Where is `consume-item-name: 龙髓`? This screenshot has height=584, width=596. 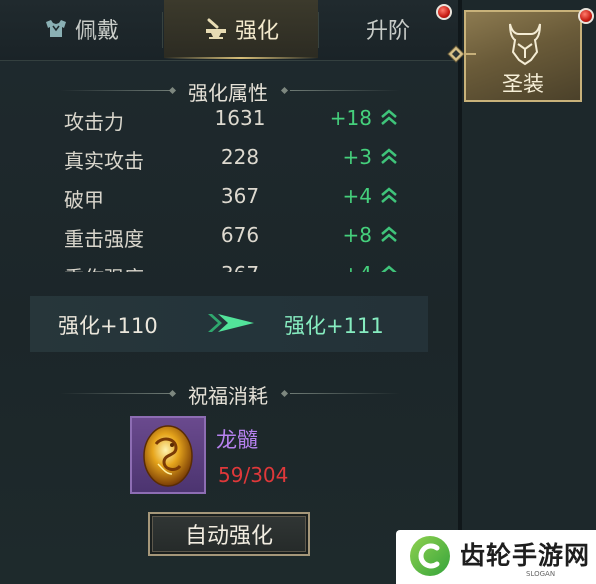 consume-item-name: 龙髓 is located at coordinates (237, 440).